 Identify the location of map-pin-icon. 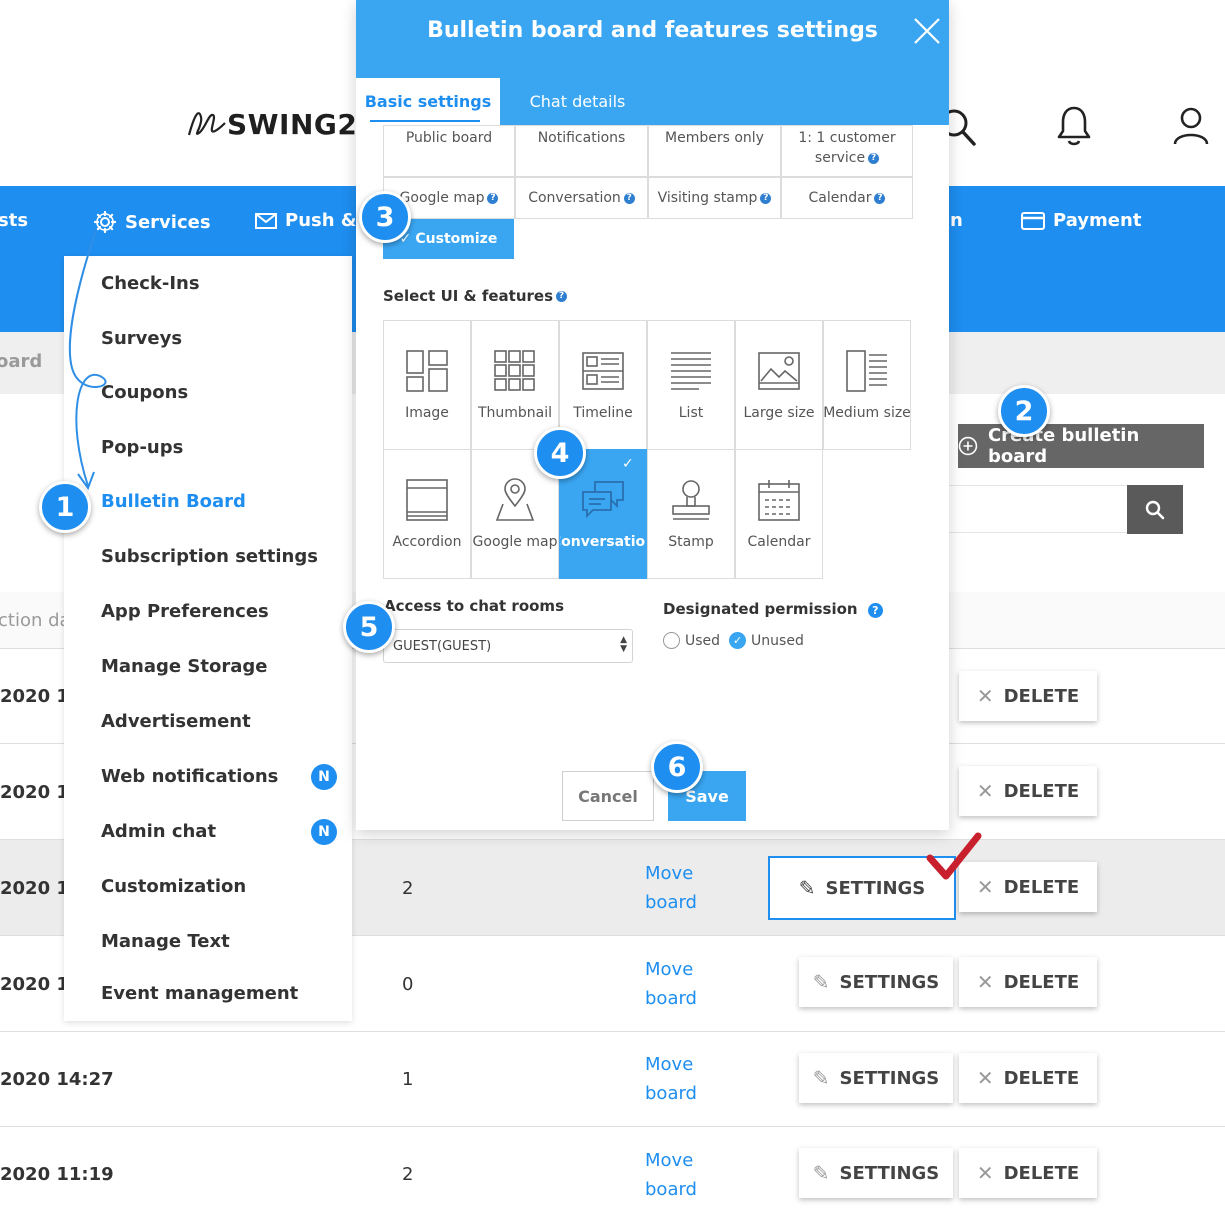
(515, 499).